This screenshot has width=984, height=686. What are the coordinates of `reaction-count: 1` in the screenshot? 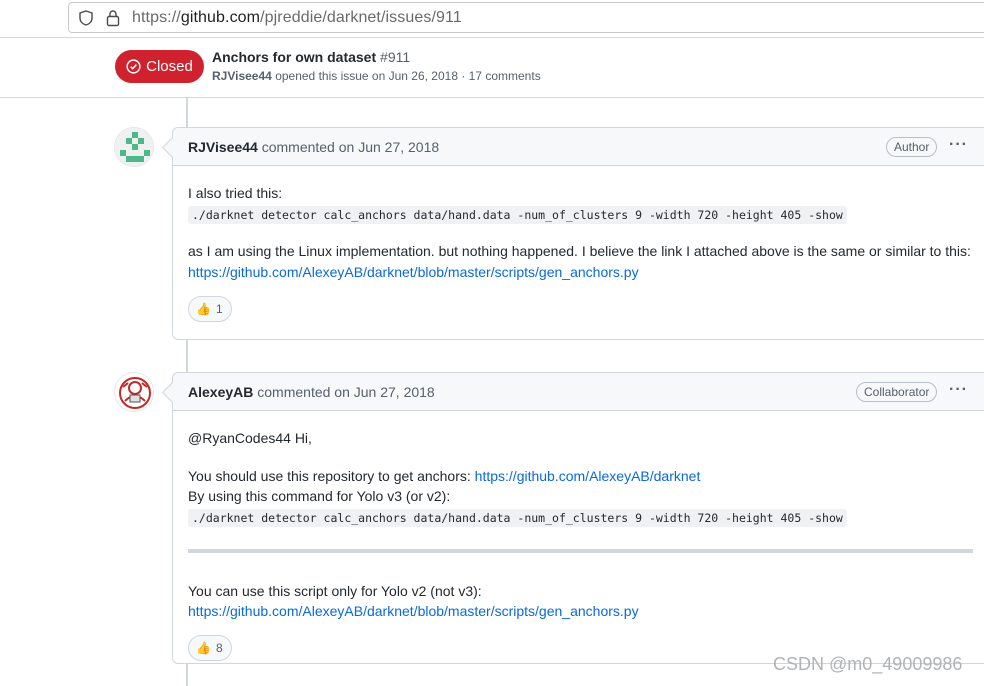 It's located at (219, 309).